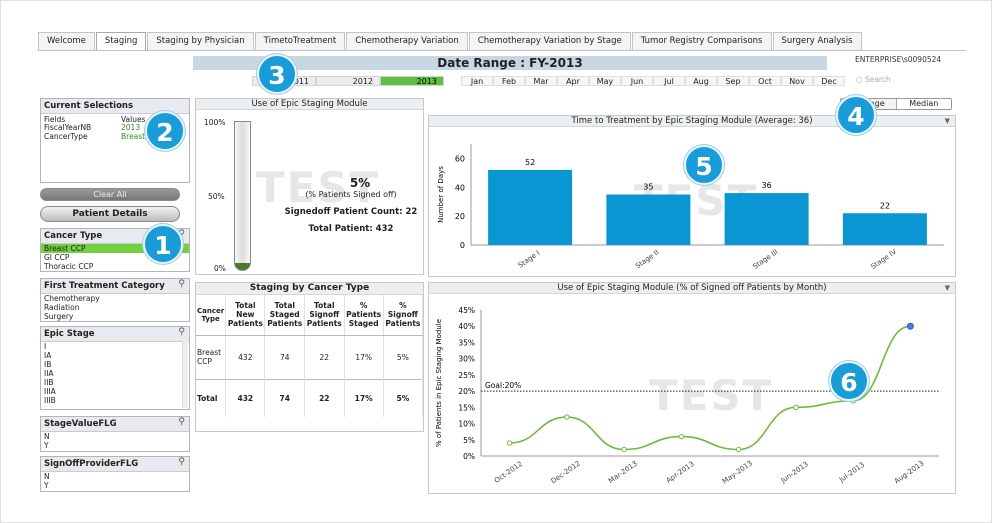 The height and width of the screenshot is (523, 992). I want to click on list-item: IIA, so click(115, 373).